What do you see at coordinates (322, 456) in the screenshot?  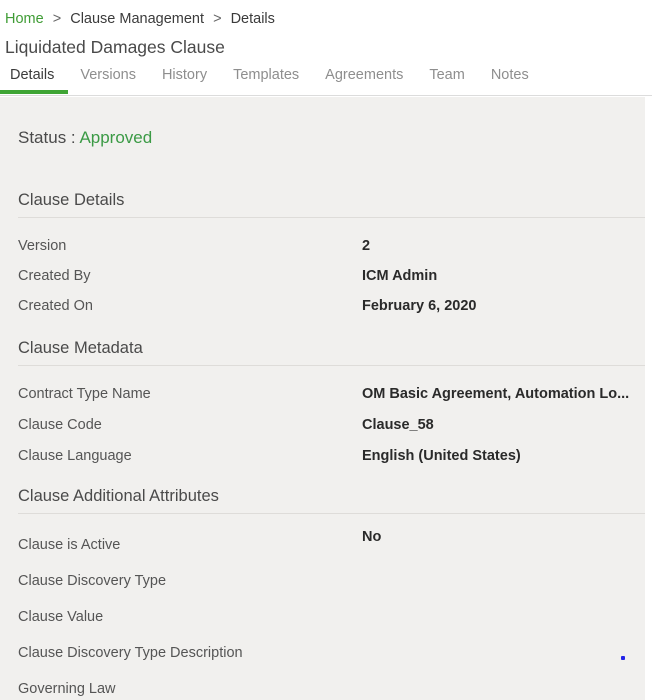 I see `field-row-clause-language: Clause Language English (United States)` at bounding box center [322, 456].